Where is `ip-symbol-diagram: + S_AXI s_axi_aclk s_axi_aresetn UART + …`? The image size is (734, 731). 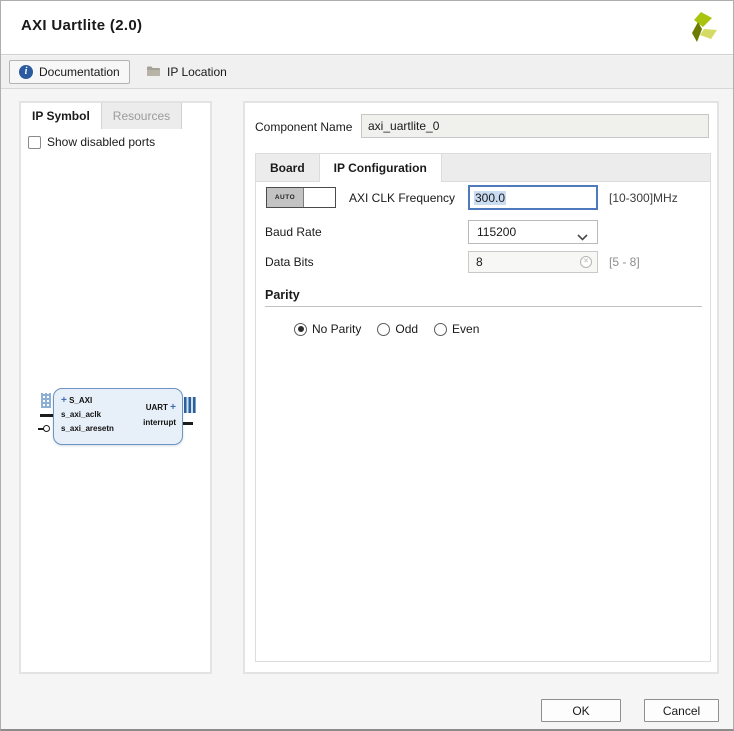 ip-symbol-diagram: + S_AXI s_axi_aclk s_axi_aresetn UART + … is located at coordinates (117, 416).